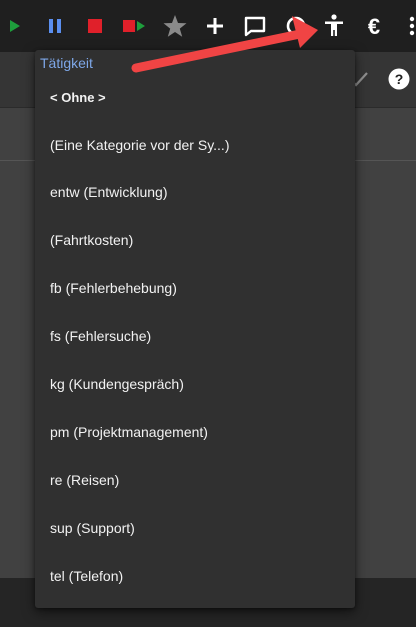 The width and height of the screenshot is (416, 627). I want to click on menu-item-pm: pm (Projektmanagement), so click(129, 432).